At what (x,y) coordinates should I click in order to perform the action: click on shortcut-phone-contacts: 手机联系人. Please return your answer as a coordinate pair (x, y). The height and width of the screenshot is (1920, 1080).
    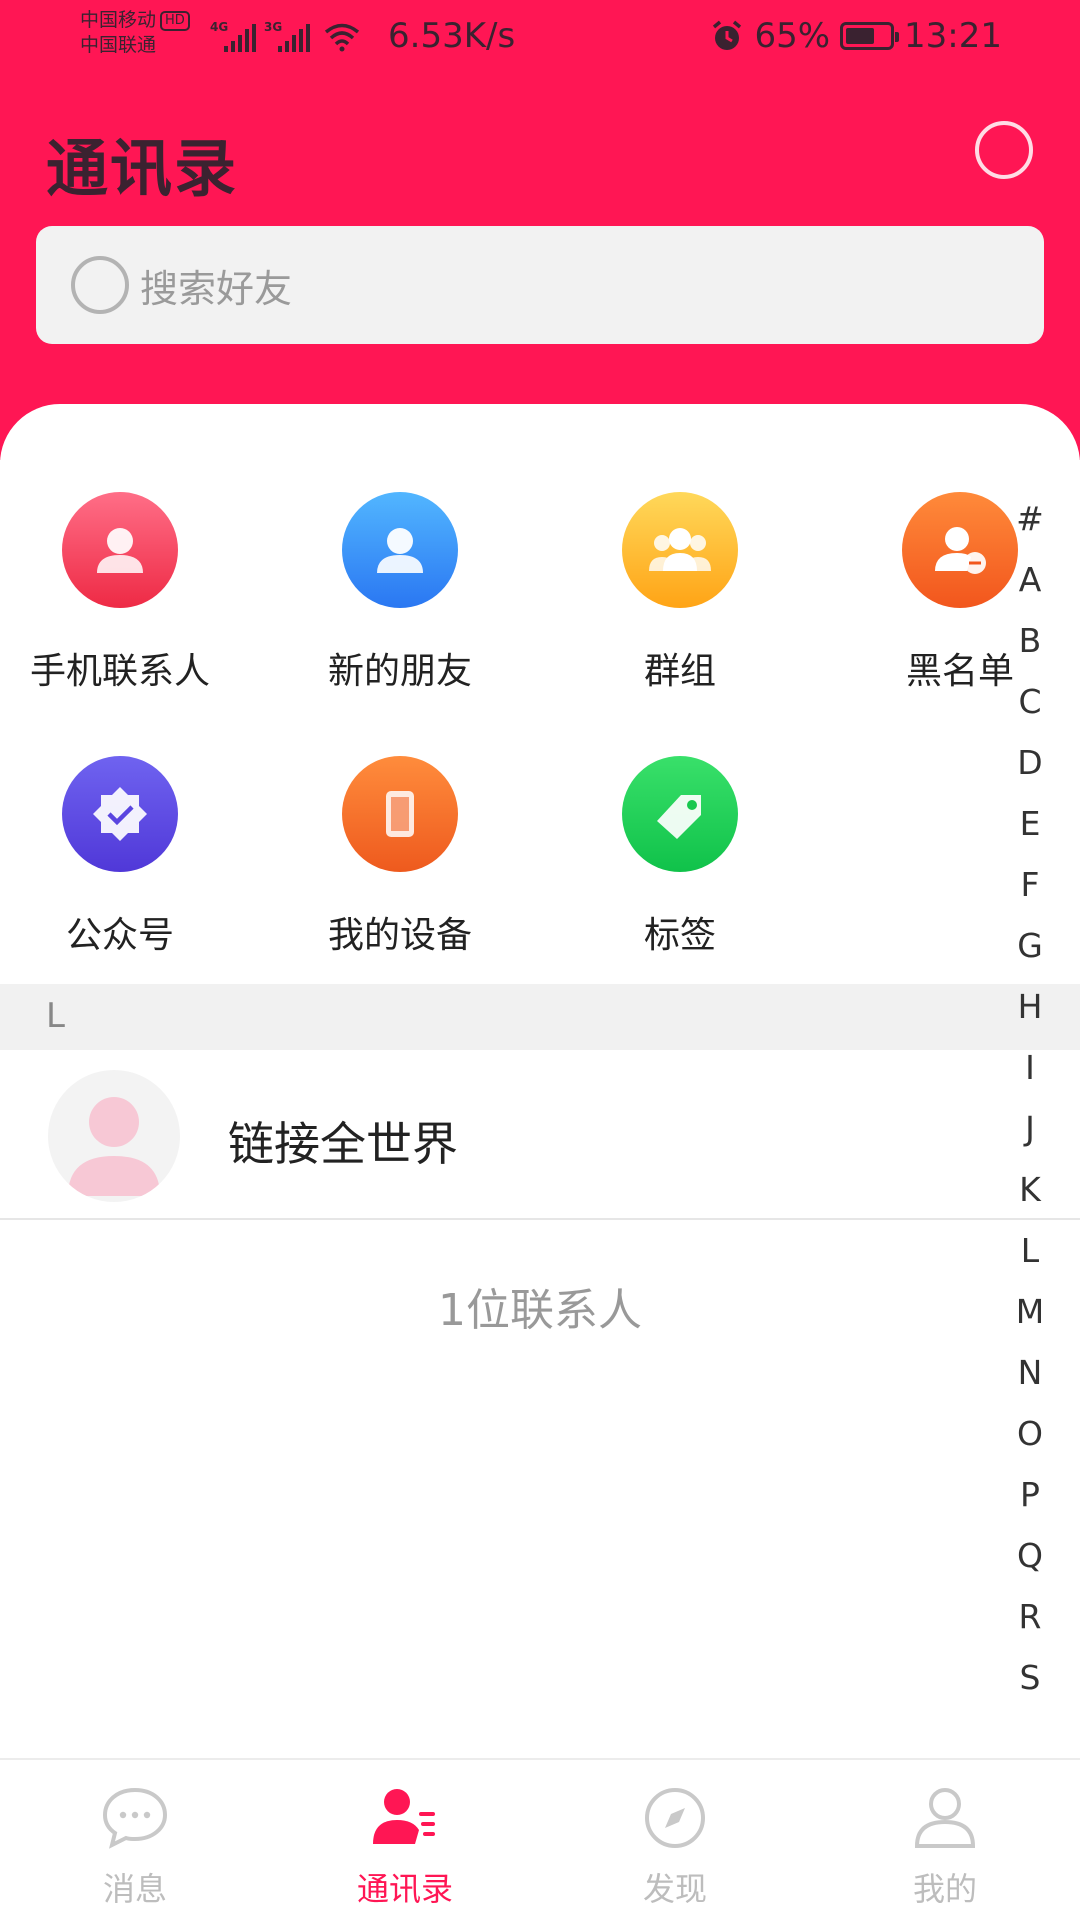
    Looking at the image, I should click on (120, 593).